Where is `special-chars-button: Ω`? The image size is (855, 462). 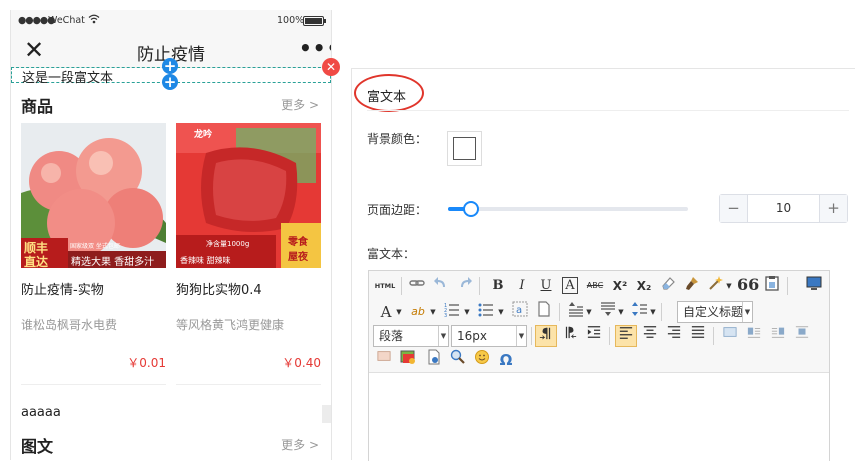
special-chars-button: Ω is located at coordinates (506, 360).